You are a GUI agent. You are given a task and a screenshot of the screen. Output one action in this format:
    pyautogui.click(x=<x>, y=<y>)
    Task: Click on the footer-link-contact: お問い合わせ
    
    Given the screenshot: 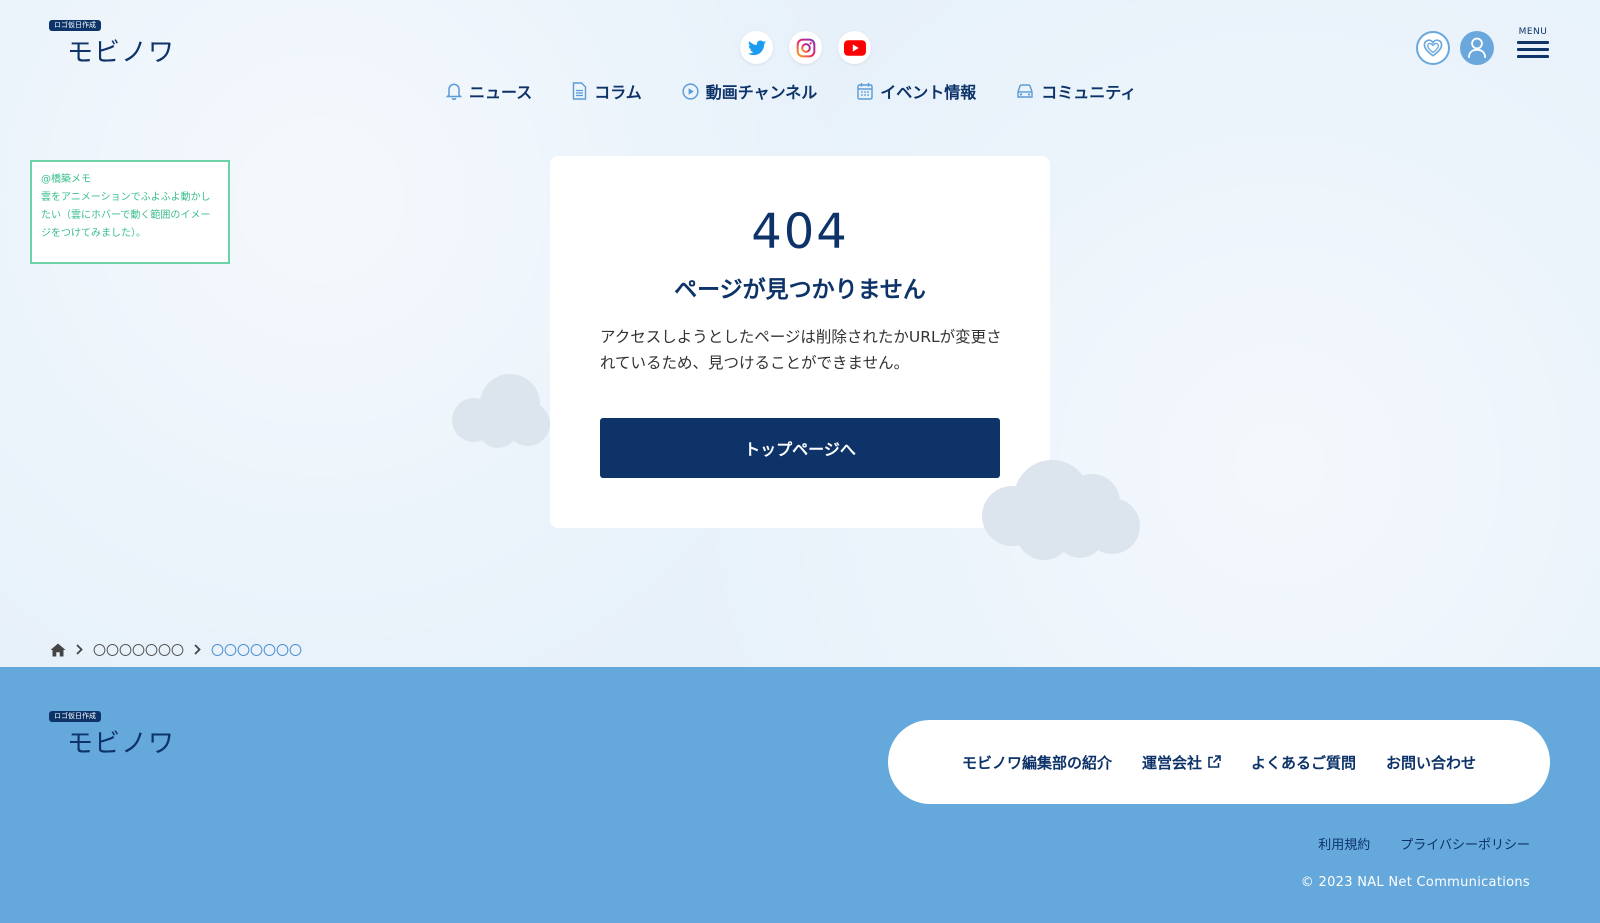 What is the action you would take?
    pyautogui.click(x=1431, y=762)
    